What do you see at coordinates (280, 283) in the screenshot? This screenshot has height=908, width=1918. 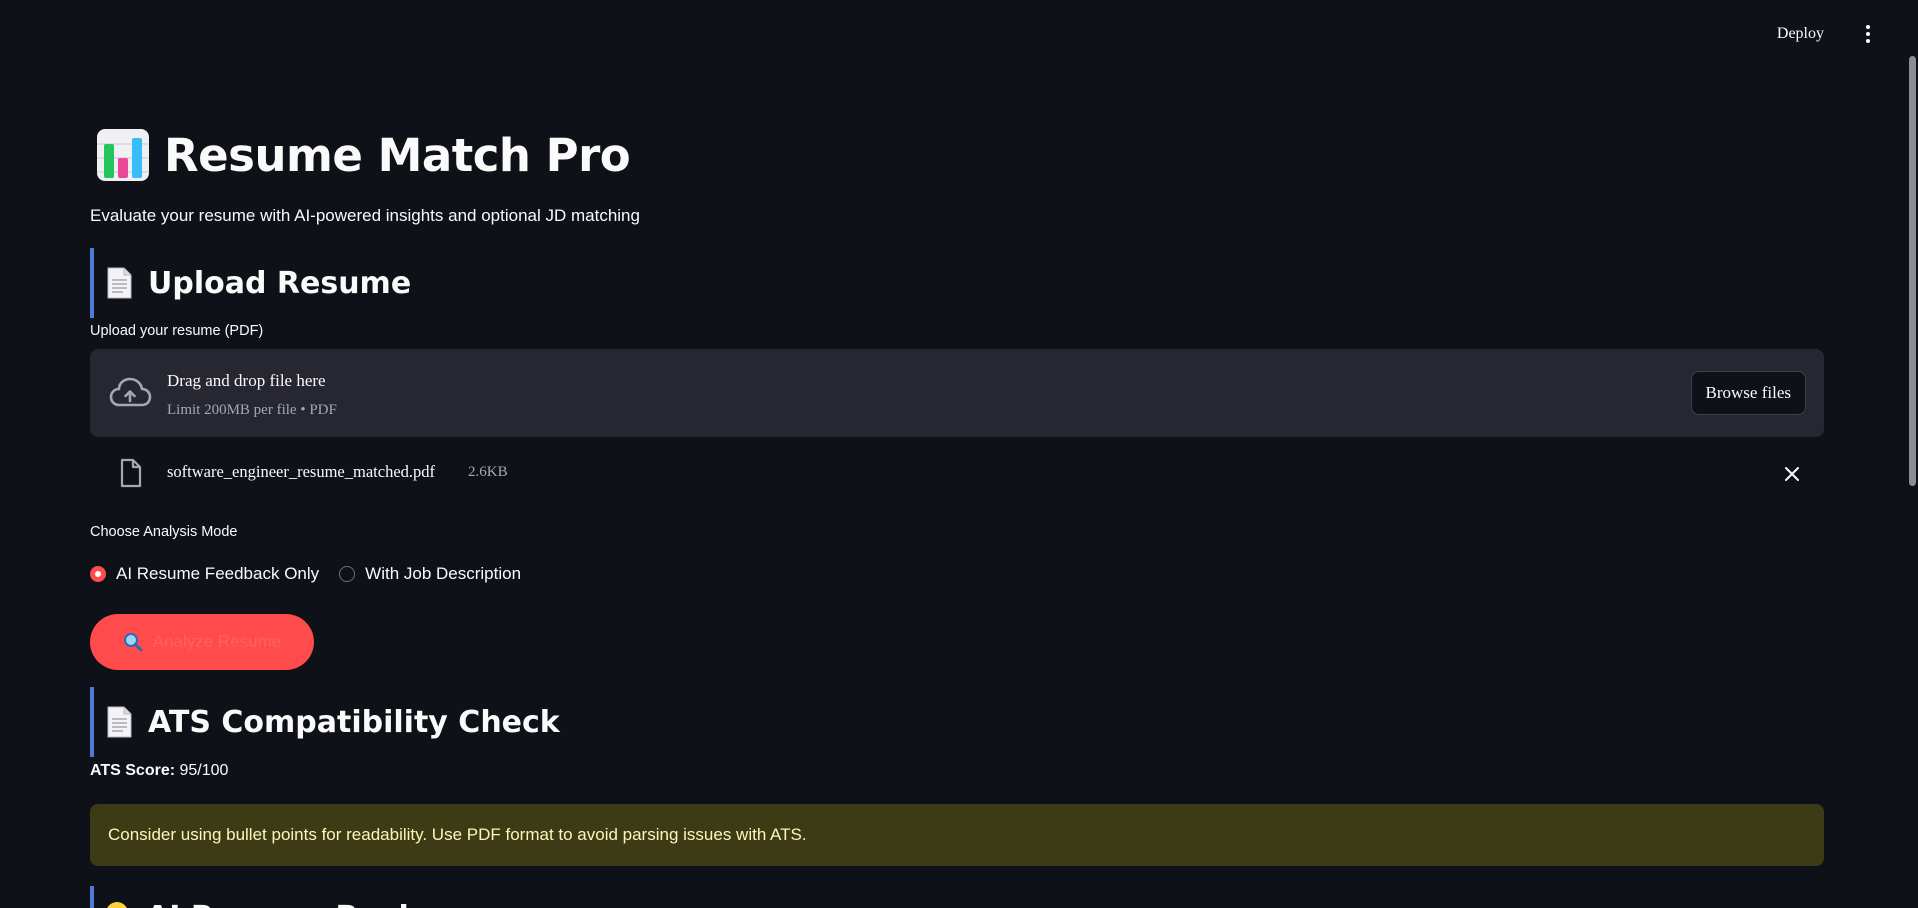 I see `section-title: Upload Resume` at bounding box center [280, 283].